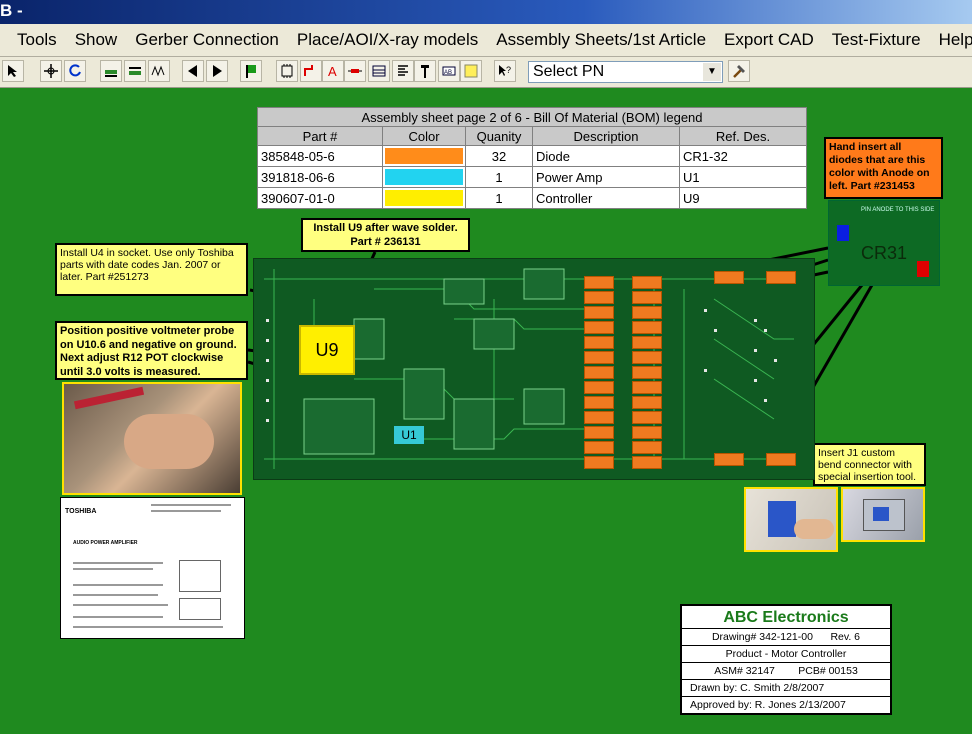  I want to click on cr31-detail: PIN ANODE TO THIS SIDE CR31, so click(884, 243).